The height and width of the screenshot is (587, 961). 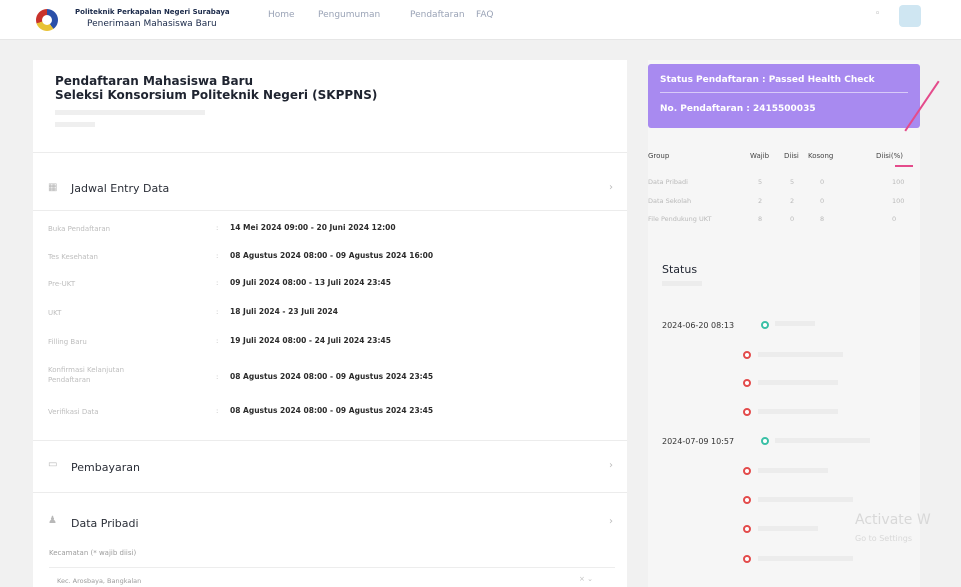 What do you see at coordinates (738, 109) in the screenshot?
I see `no-pendaftaran: No. Pendaftaran : 2415500035` at bounding box center [738, 109].